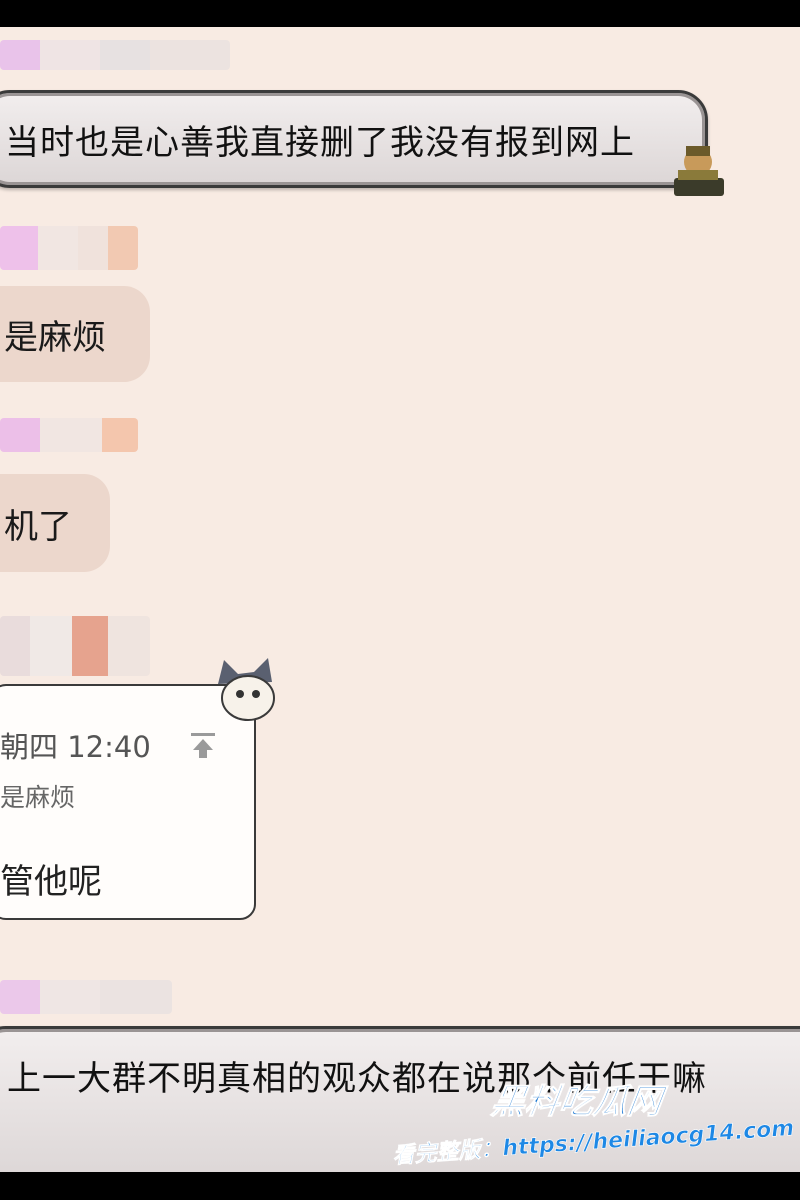  I want to click on top-black-bar, so click(400, 13).